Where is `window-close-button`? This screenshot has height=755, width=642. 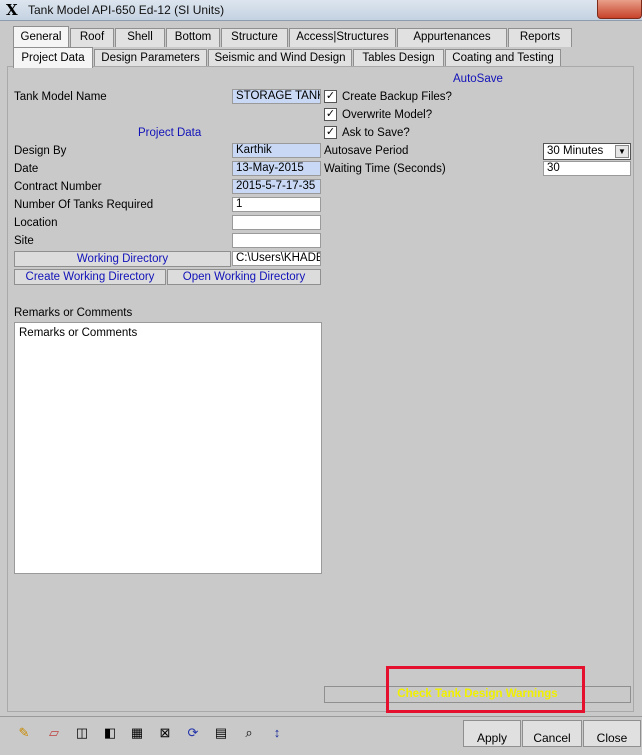 window-close-button is located at coordinates (619, 9).